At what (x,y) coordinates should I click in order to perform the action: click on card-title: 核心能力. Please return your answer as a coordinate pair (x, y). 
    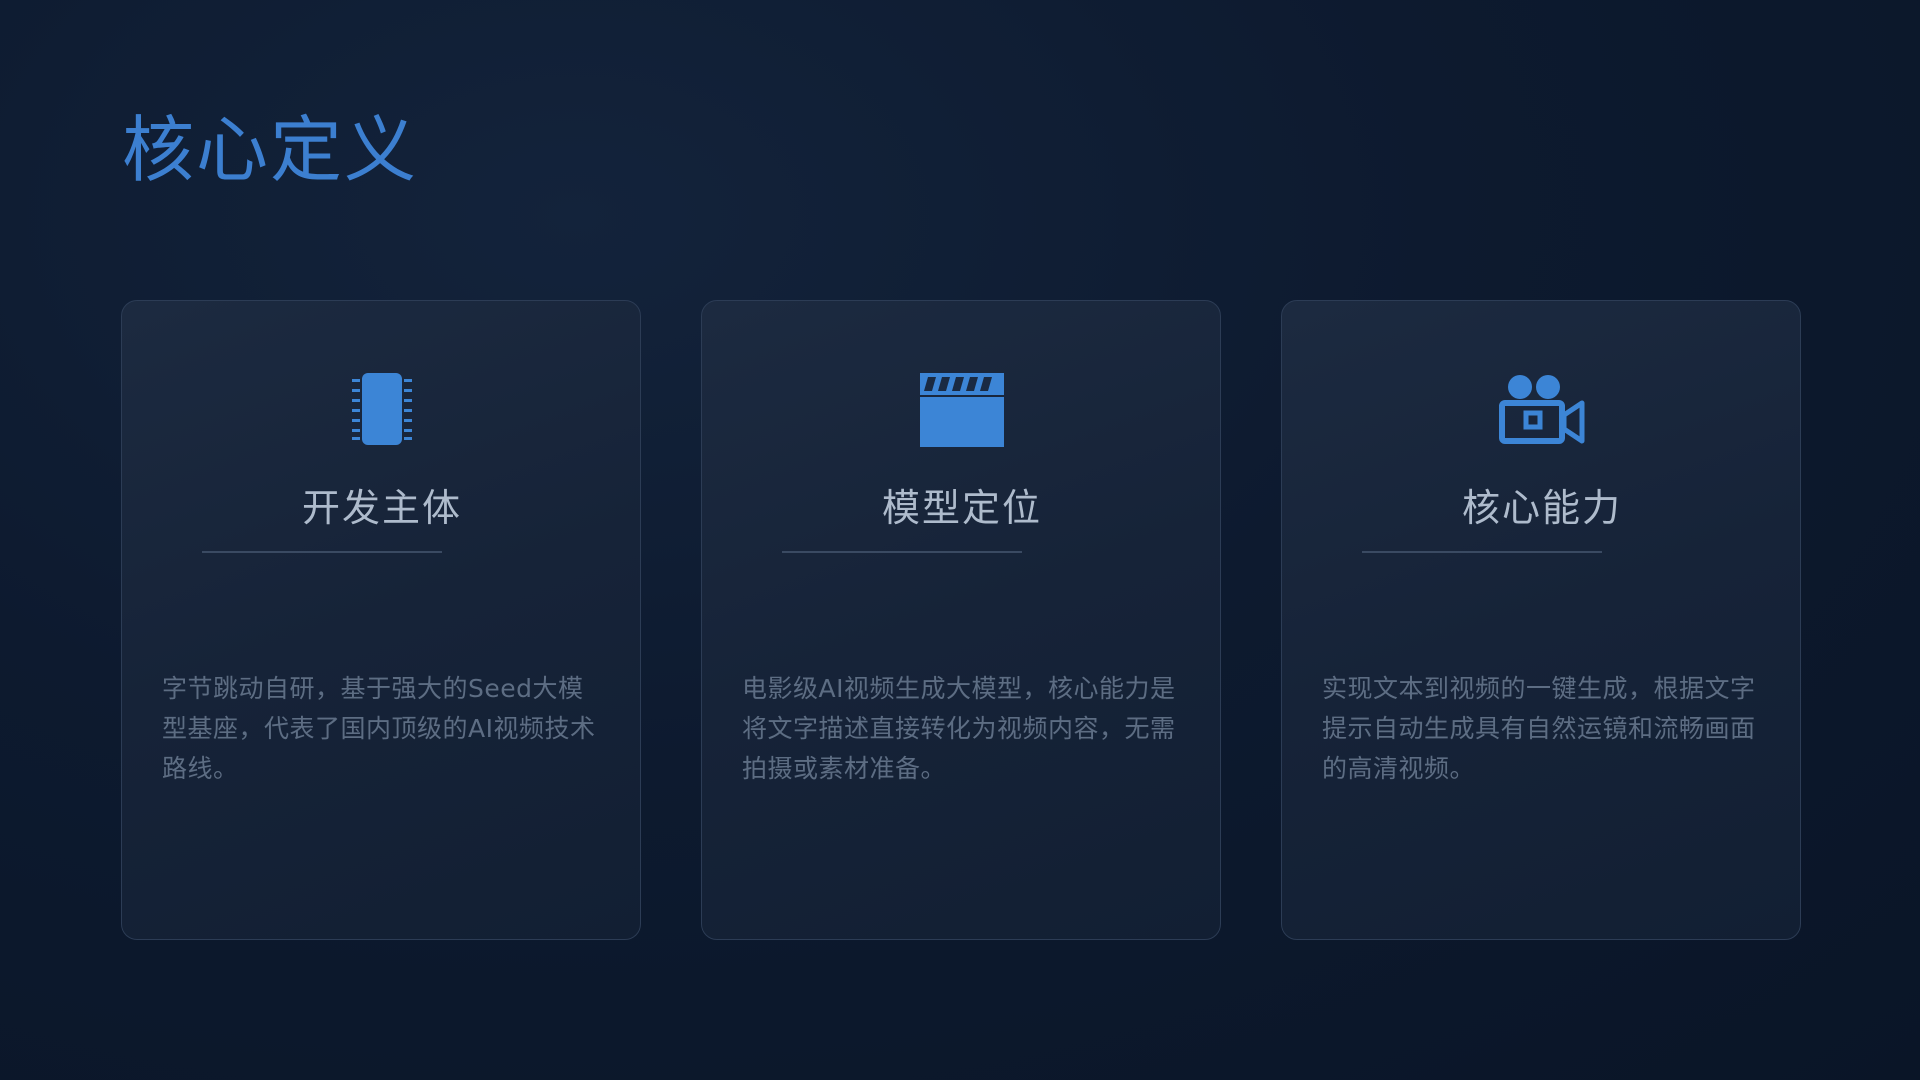
    Looking at the image, I should click on (1541, 508).